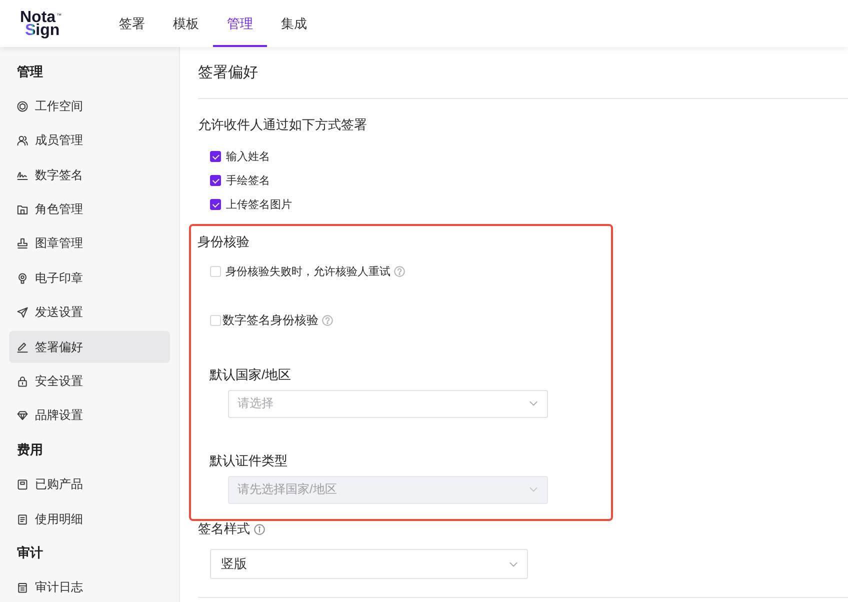 This screenshot has height=602, width=848. What do you see at coordinates (270, 320) in the screenshot?
I see `checkbox-label: 数字签名身份核验` at bounding box center [270, 320].